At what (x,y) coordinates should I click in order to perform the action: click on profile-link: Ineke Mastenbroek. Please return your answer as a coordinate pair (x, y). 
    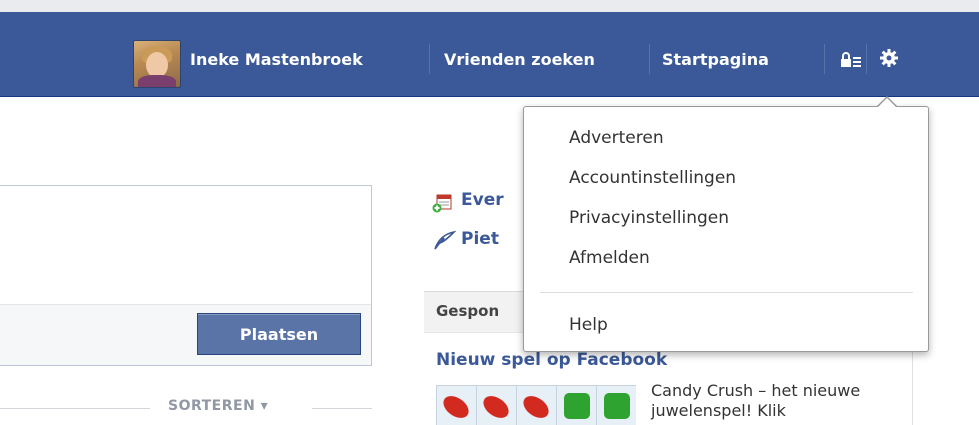
    Looking at the image, I should click on (276, 59).